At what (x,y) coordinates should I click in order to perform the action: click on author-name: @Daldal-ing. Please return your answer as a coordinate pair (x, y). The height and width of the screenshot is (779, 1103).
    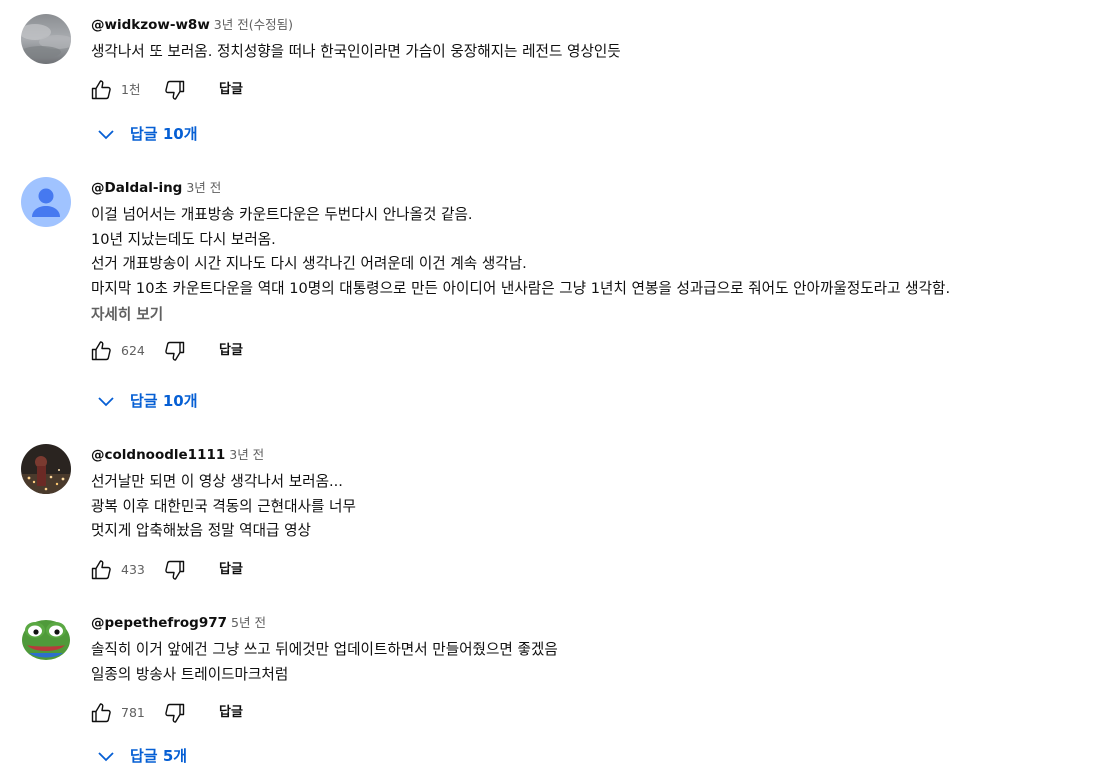
    Looking at the image, I should click on (136, 188).